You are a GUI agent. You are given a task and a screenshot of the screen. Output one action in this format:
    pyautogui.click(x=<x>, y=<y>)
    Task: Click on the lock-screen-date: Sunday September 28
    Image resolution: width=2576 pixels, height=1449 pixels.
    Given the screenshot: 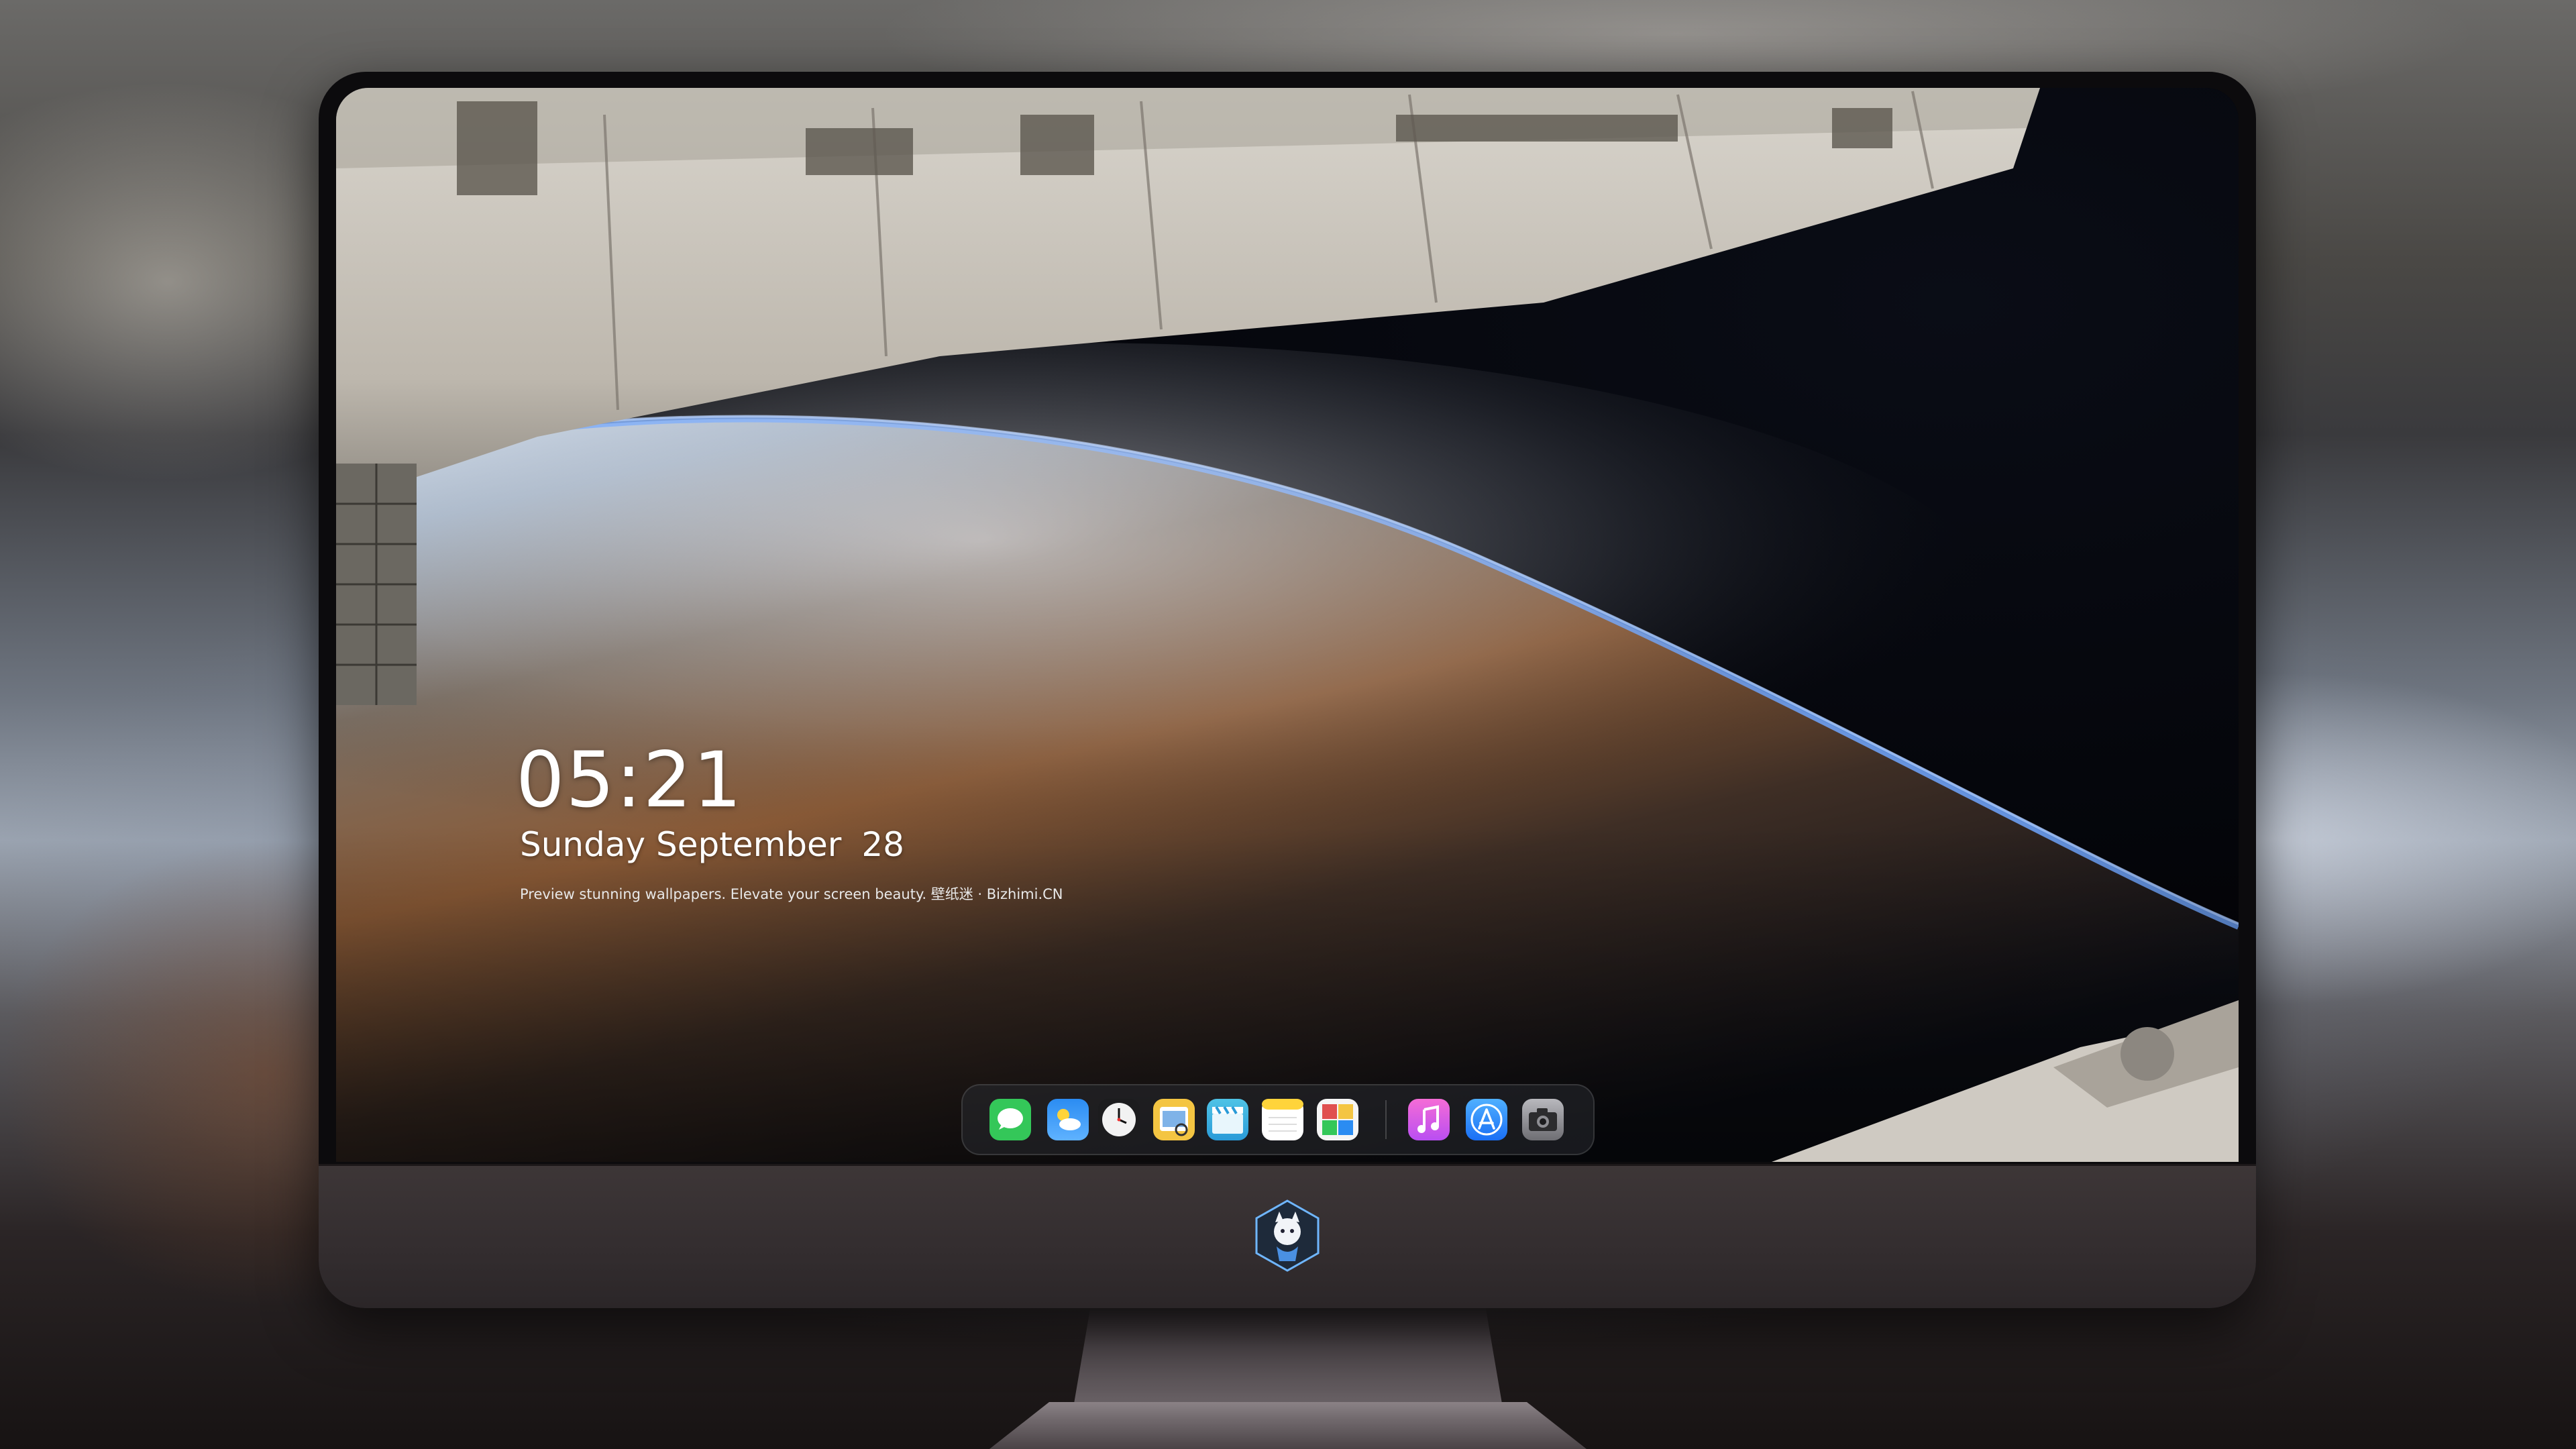 What is the action you would take?
    pyautogui.click(x=712, y=844)
    